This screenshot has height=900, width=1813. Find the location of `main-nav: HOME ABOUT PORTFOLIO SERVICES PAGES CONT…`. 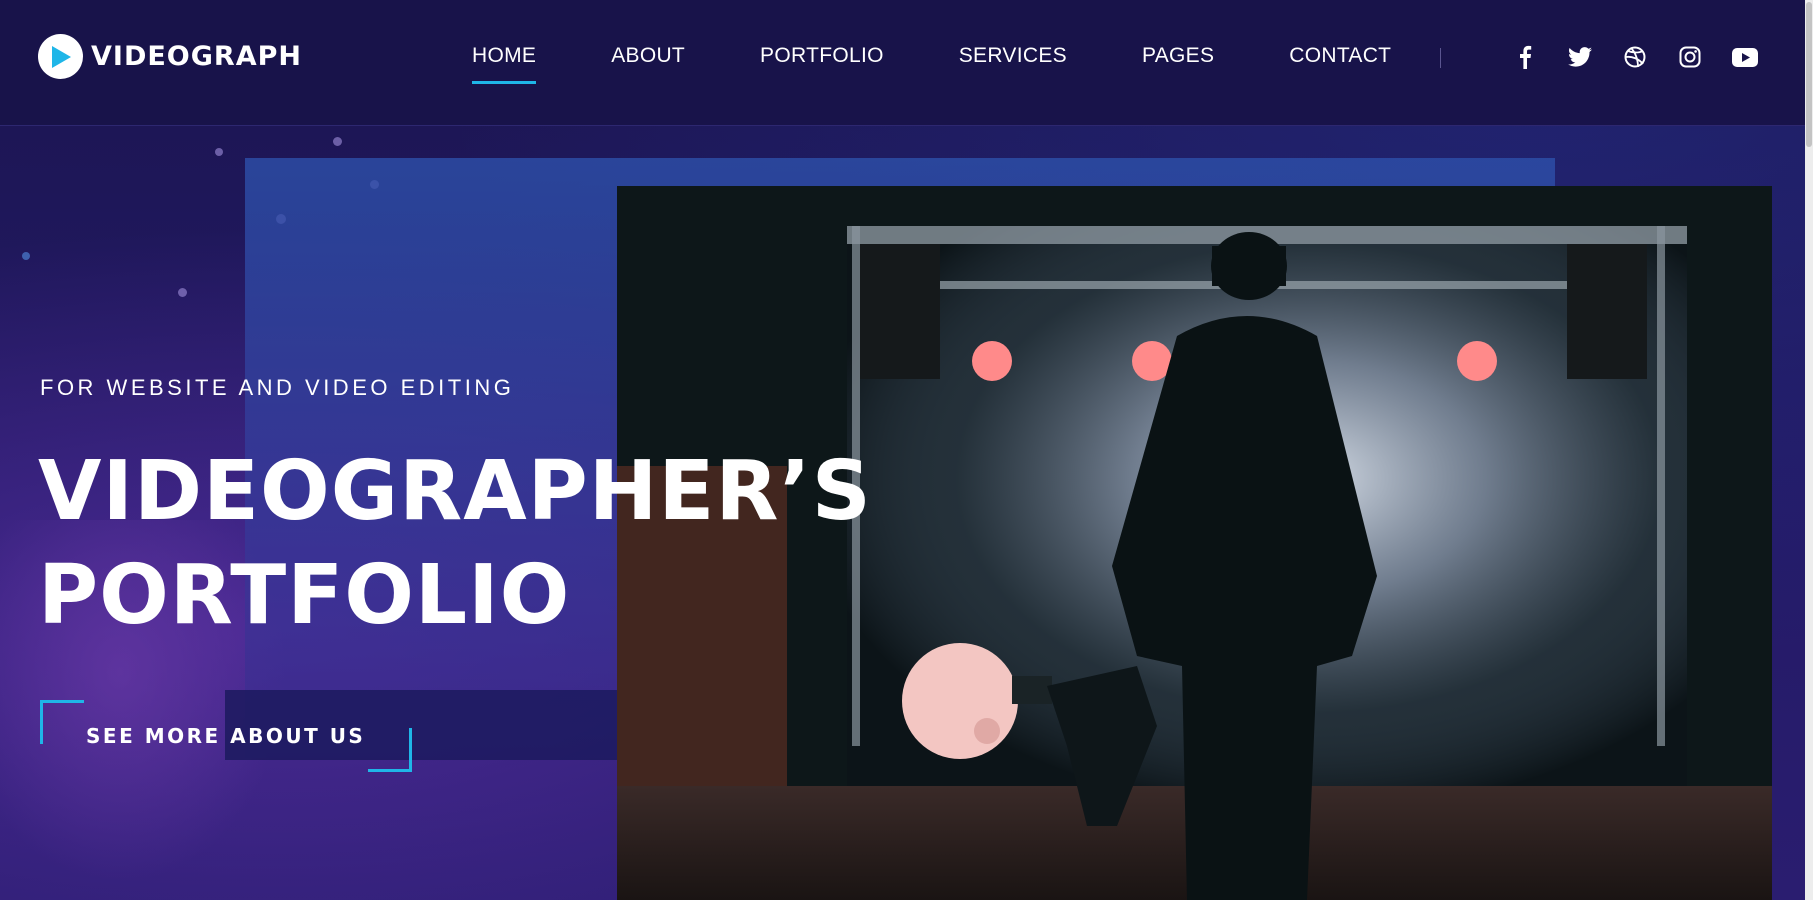

main-nav: HOME ABOUT PORTFOLIO SERVICES PAGES CONT… is located at coordinates (969, 64).